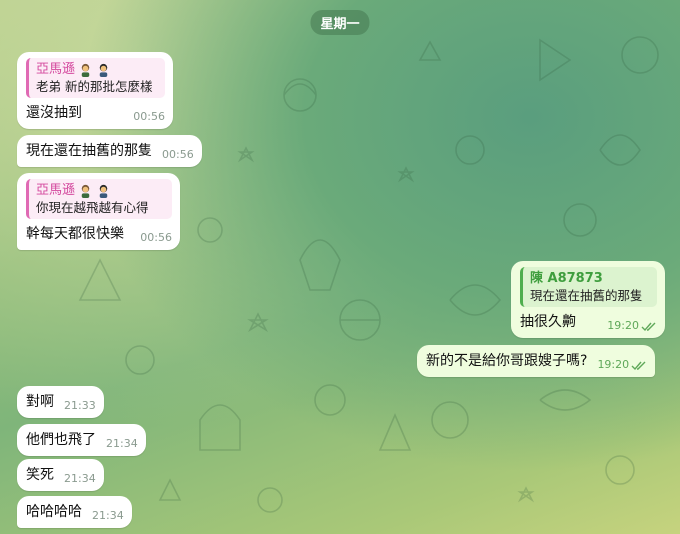  What do you see at coordinates (507, 361) in the screenshot?
I see `message-text: 新的不是給你哥跟嫂子嗎?` at bounding box center [507, 361].